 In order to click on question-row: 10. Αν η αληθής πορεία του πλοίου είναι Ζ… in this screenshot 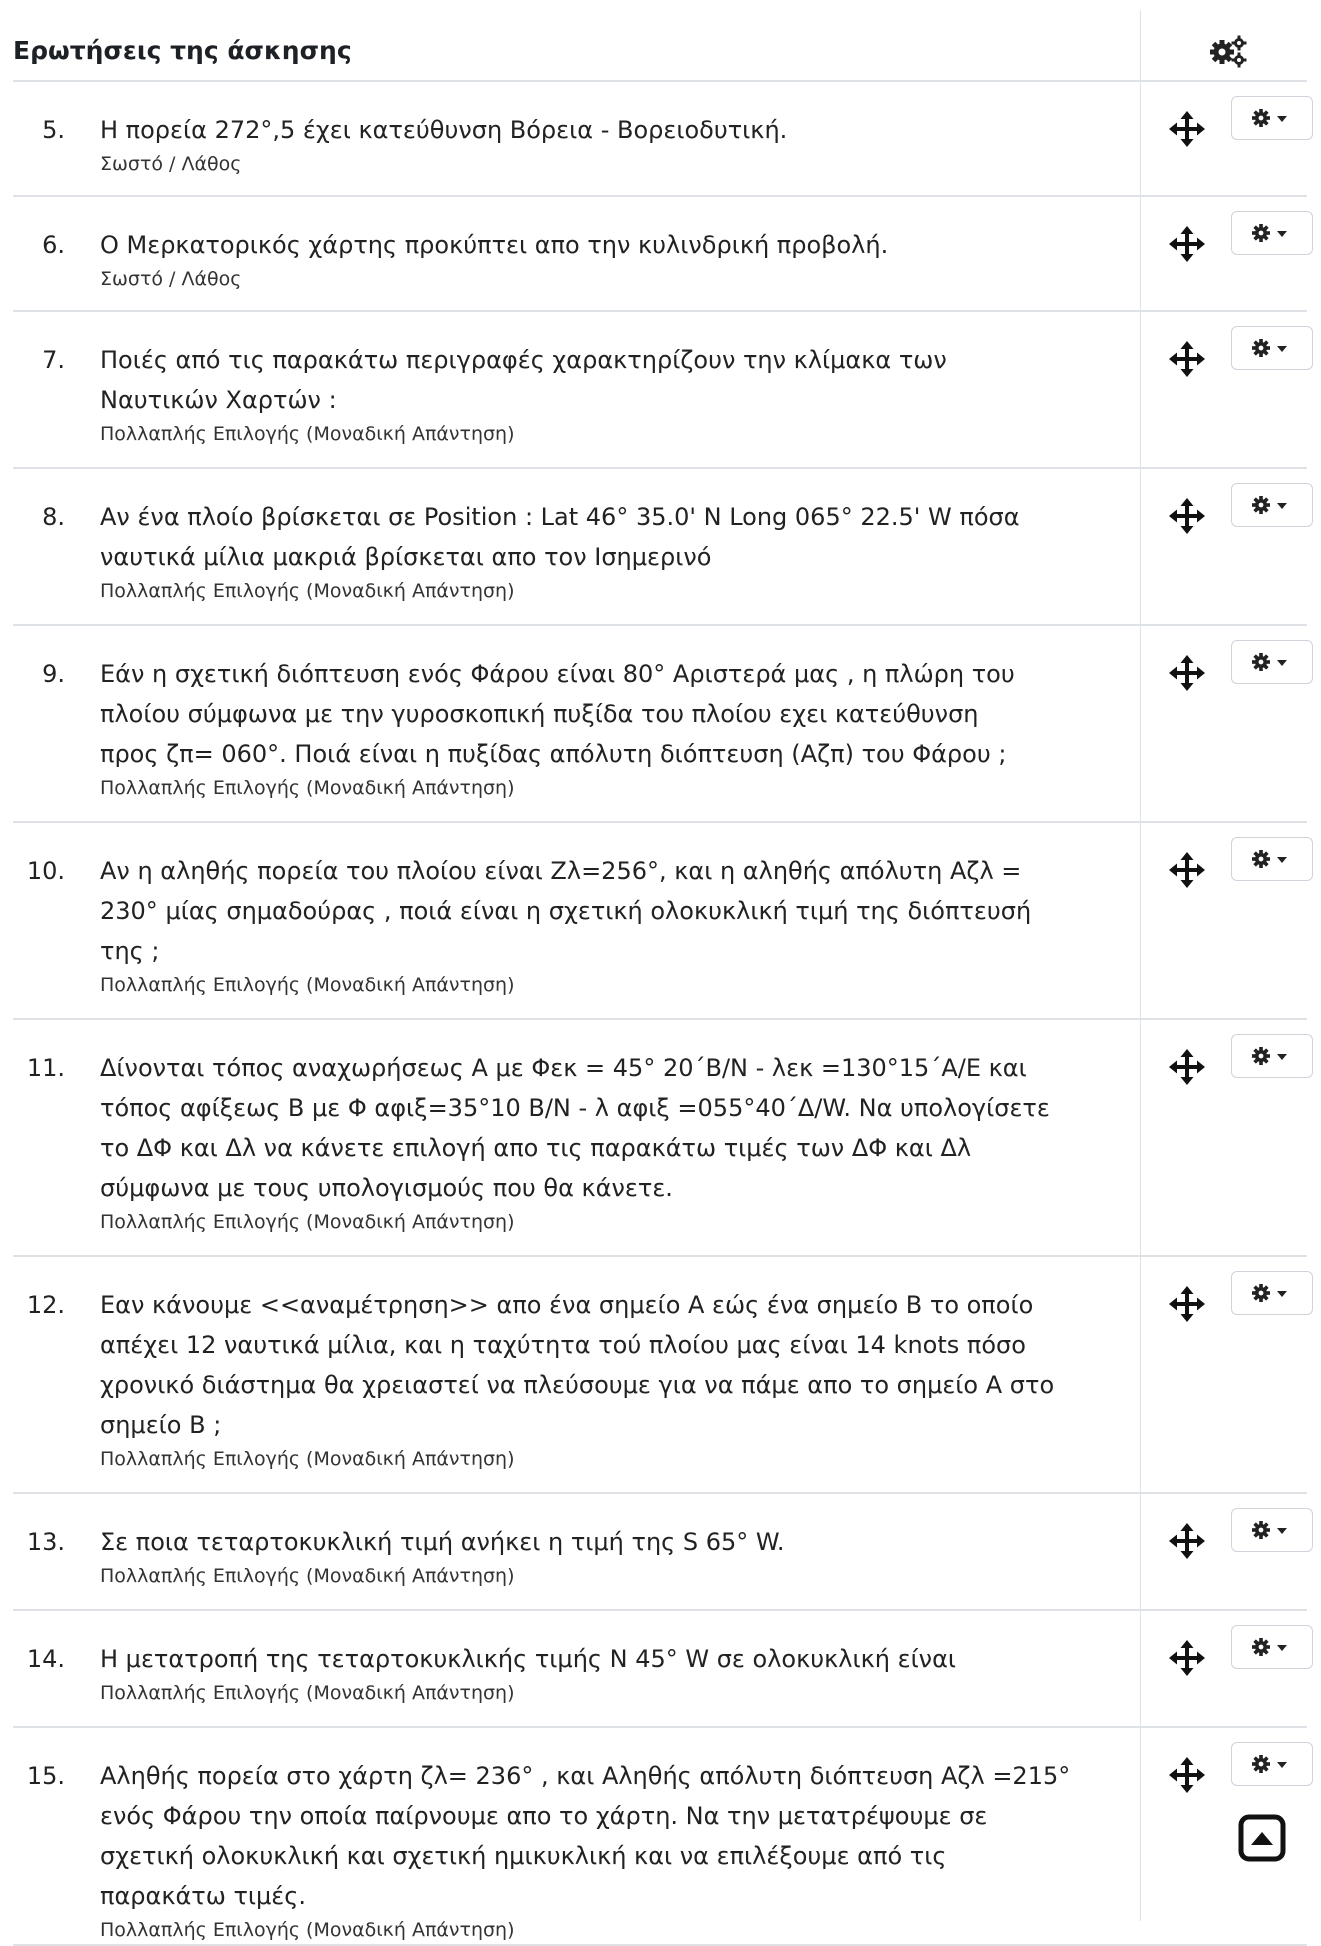, I will do `click(663, 921)`.